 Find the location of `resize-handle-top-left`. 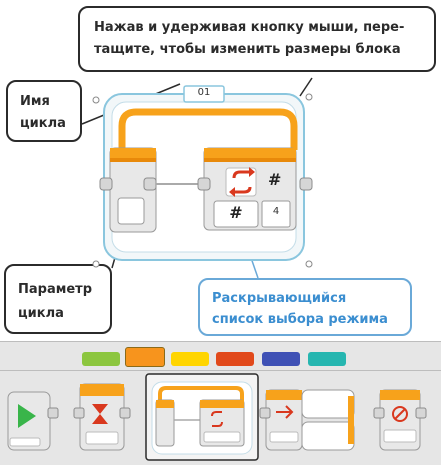

resize-handle-top-left is located at coordinates (96, 100).